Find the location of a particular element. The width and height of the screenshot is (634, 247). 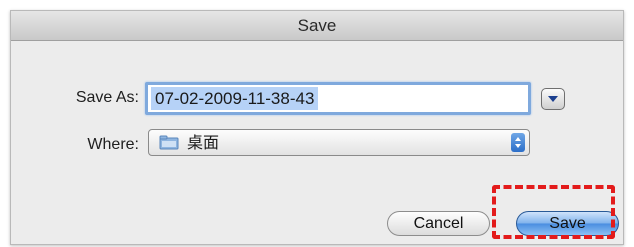

filename-text: 07-02-2009-11-38-43 is located at coordinates (235, 98).